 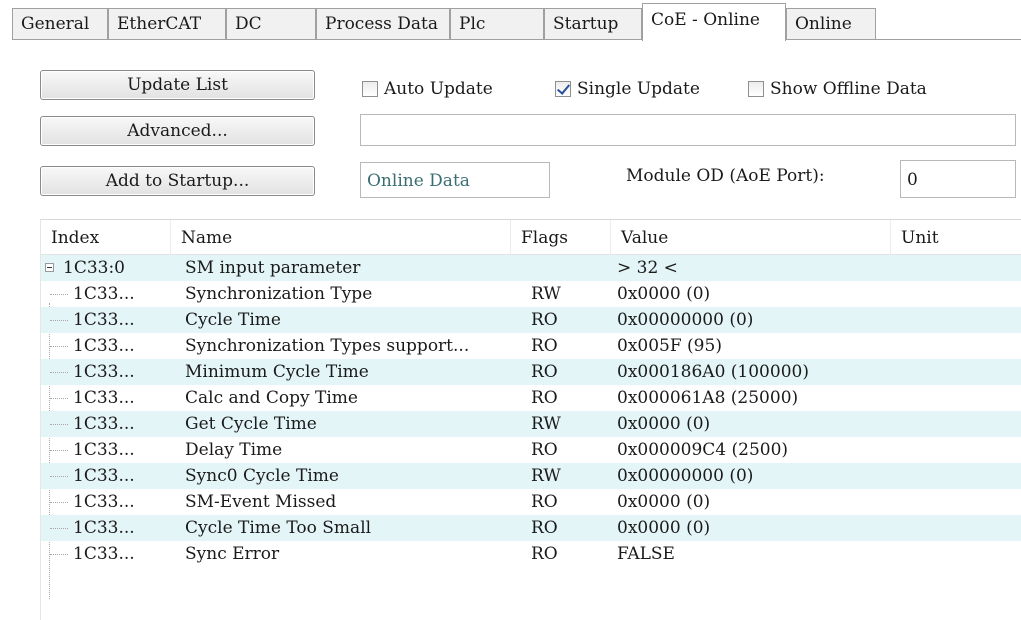 What do you see at coordinates (106, 237) in the screenshot?
I see `column-header-index: Index` at bounding box center [106, 237].